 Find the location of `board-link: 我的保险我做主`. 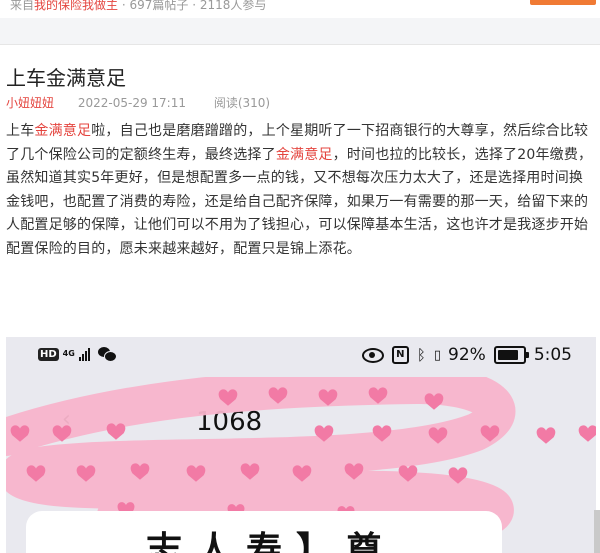

board-link: 我的保险我做主 is located at coordinates (76, 6).